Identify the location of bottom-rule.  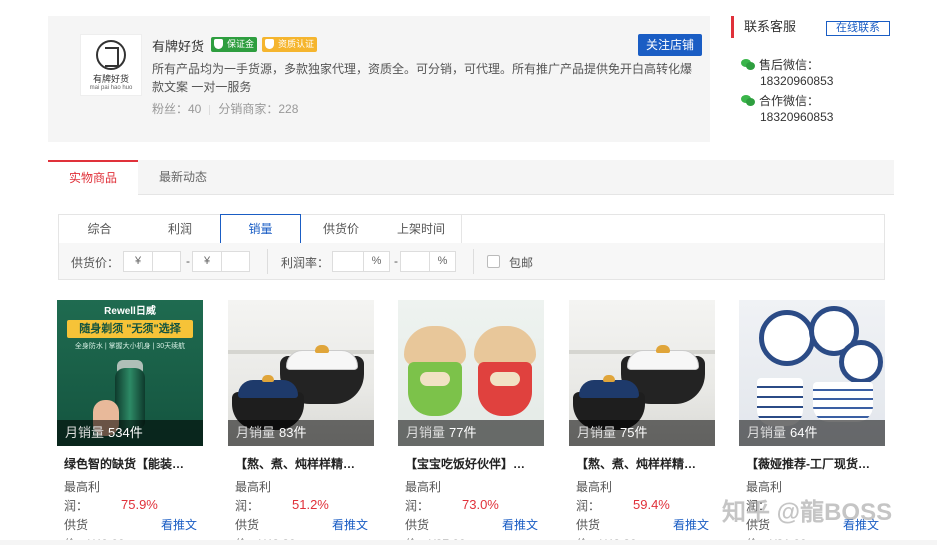
(468, 542).